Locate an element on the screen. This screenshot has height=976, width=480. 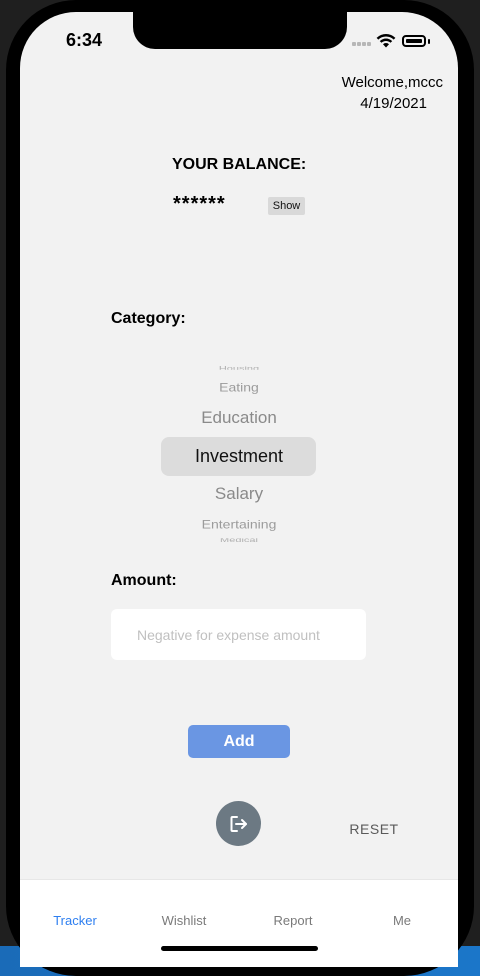
category-label: Category: is located at coordinates (148, 318).